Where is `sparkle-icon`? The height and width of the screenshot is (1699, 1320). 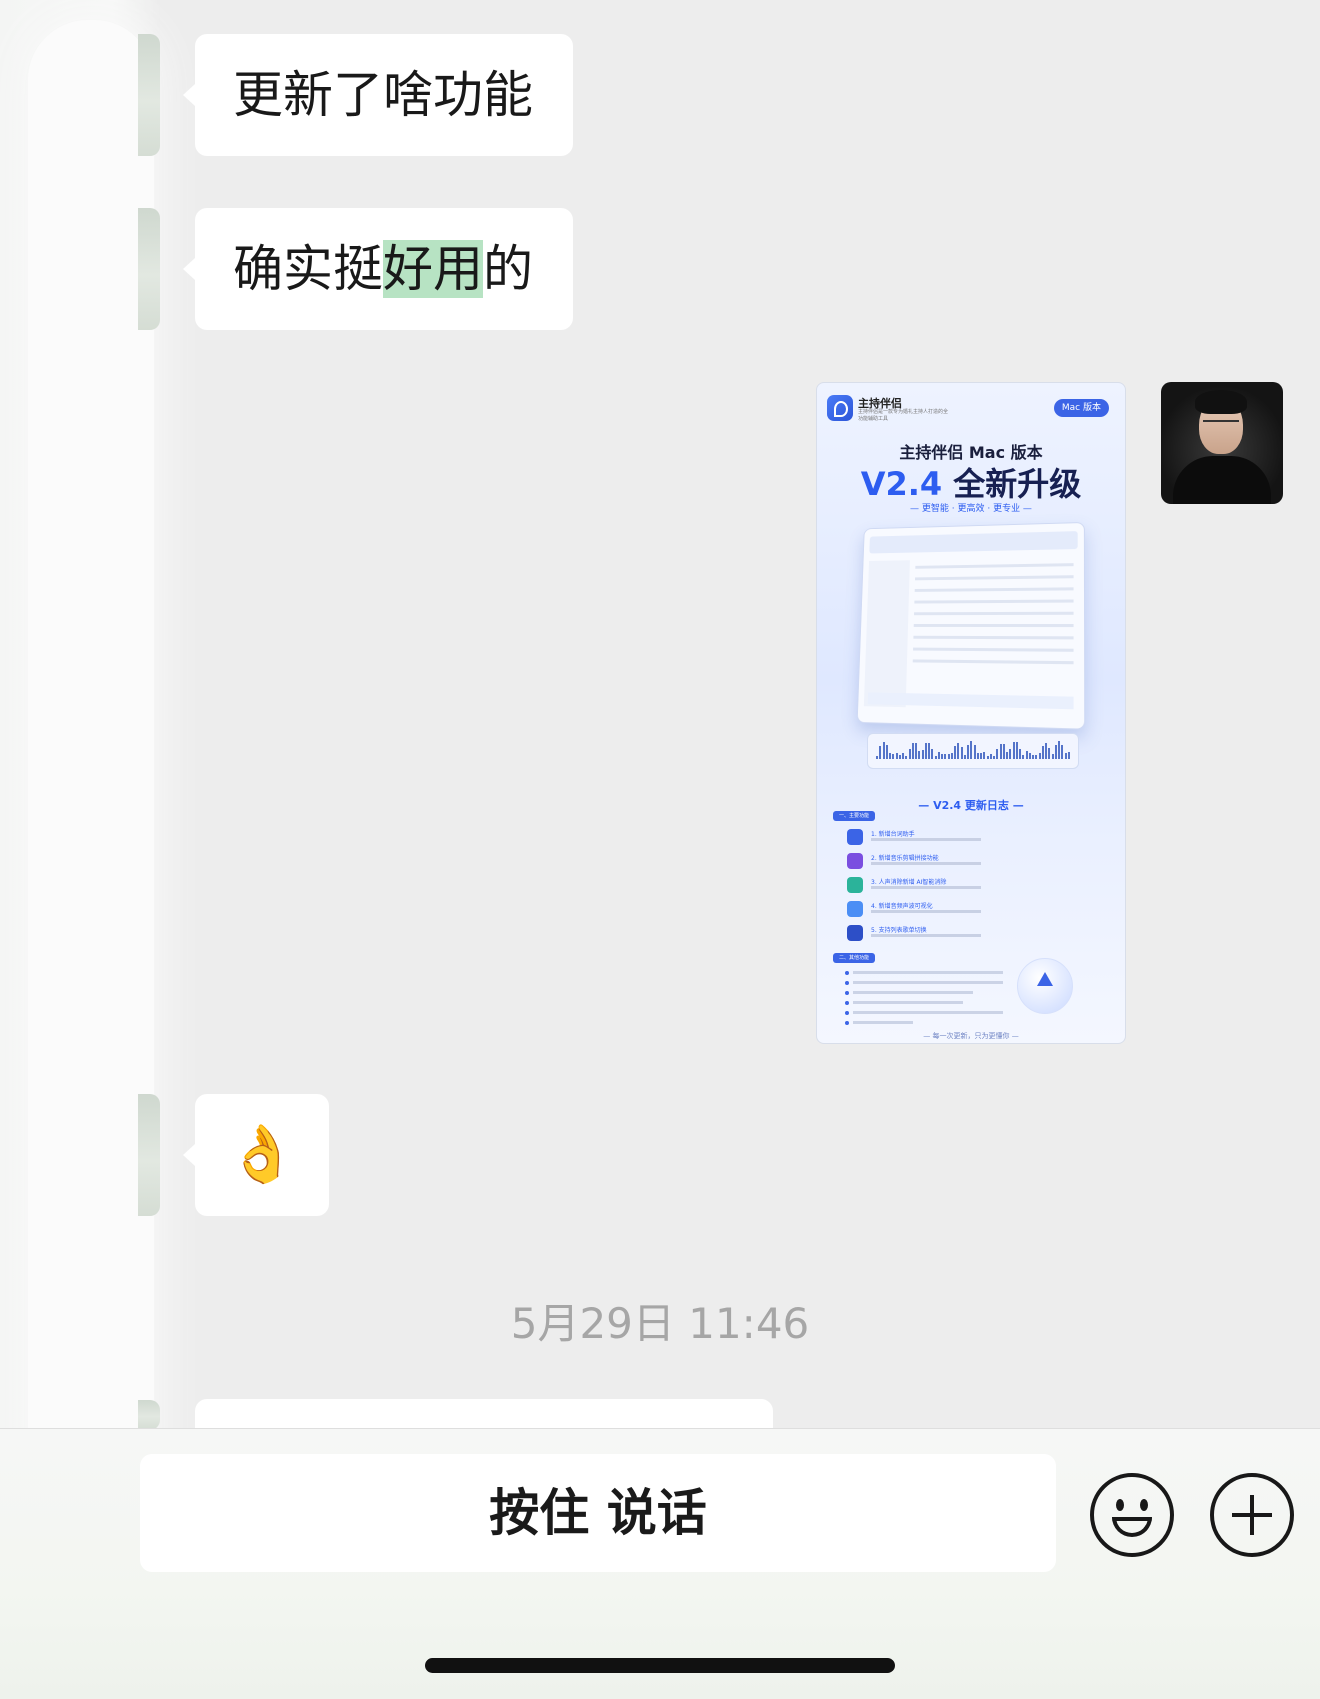
sparkle-icon is located at coordinates (855, 909).